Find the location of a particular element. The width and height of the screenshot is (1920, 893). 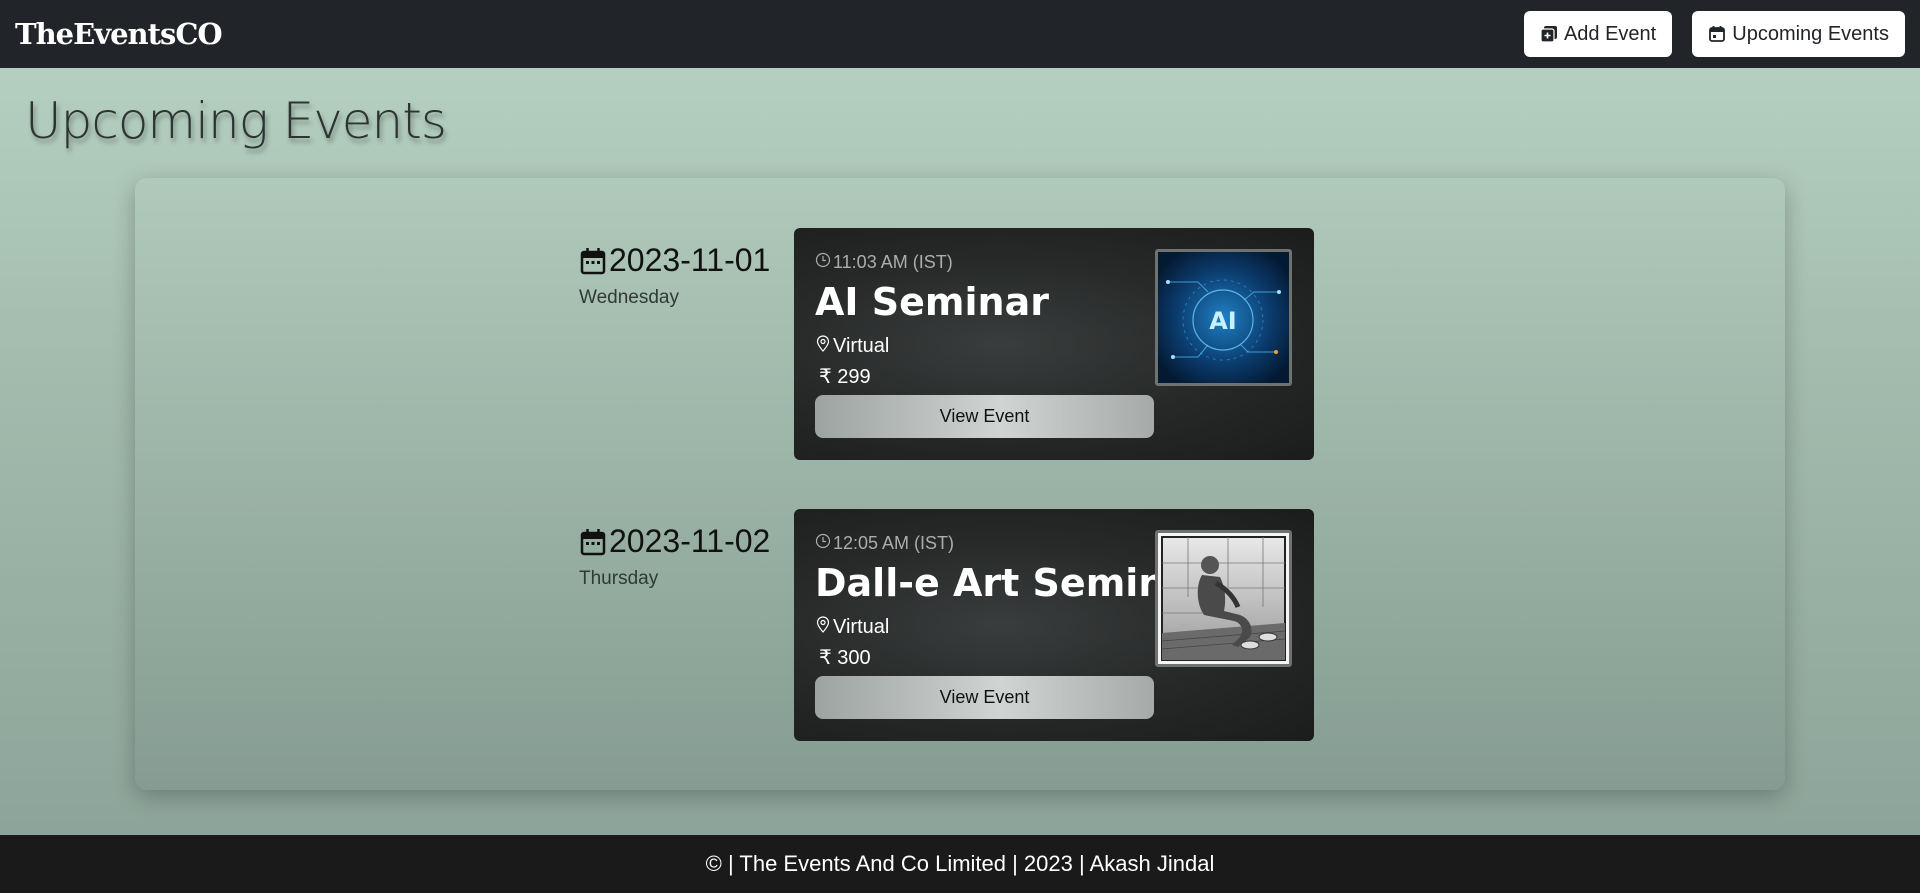

seated-person-sketch-image is located at coordinates (1223, 598).